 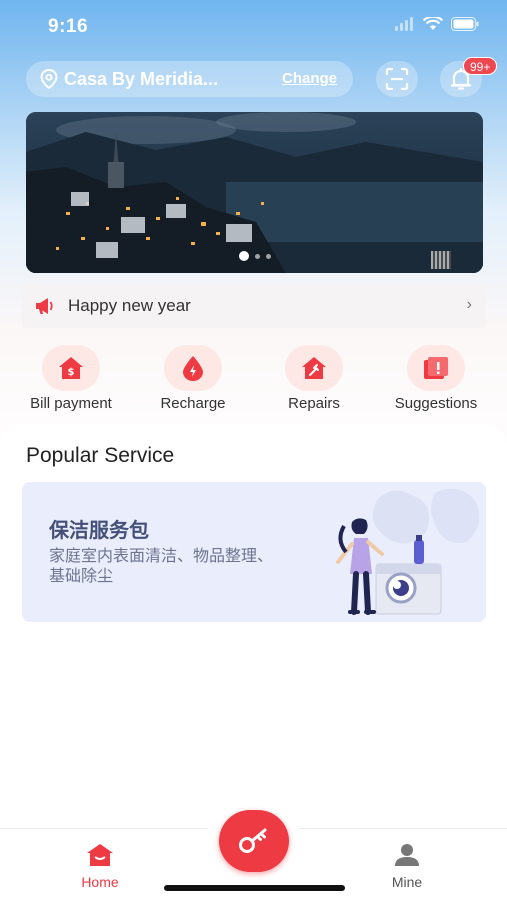 What do you see at coordinates (100, 855) in the screenshot?
I see `home-icon` at bounding box center [100, 855].